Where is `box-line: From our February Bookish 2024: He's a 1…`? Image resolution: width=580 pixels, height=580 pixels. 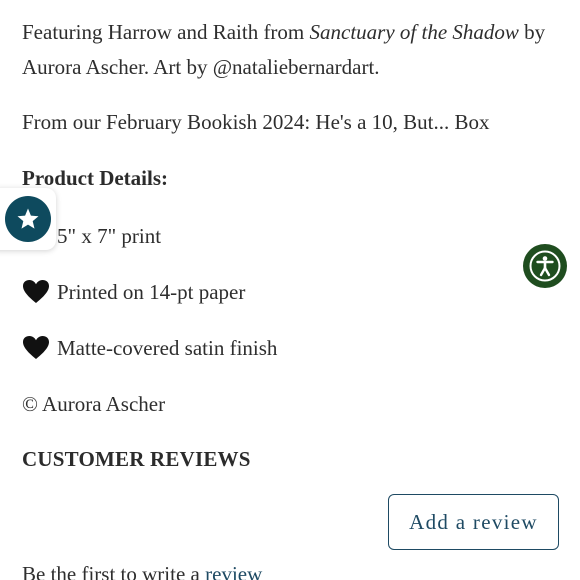
box-line: From our February Bookish 2024: He's a 1… is located at coordinates (256, 122).